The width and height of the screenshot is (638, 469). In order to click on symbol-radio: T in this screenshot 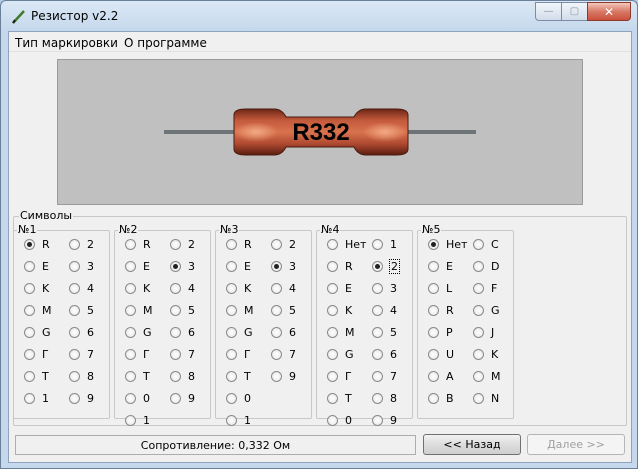, I will do `click(36, 376)`.